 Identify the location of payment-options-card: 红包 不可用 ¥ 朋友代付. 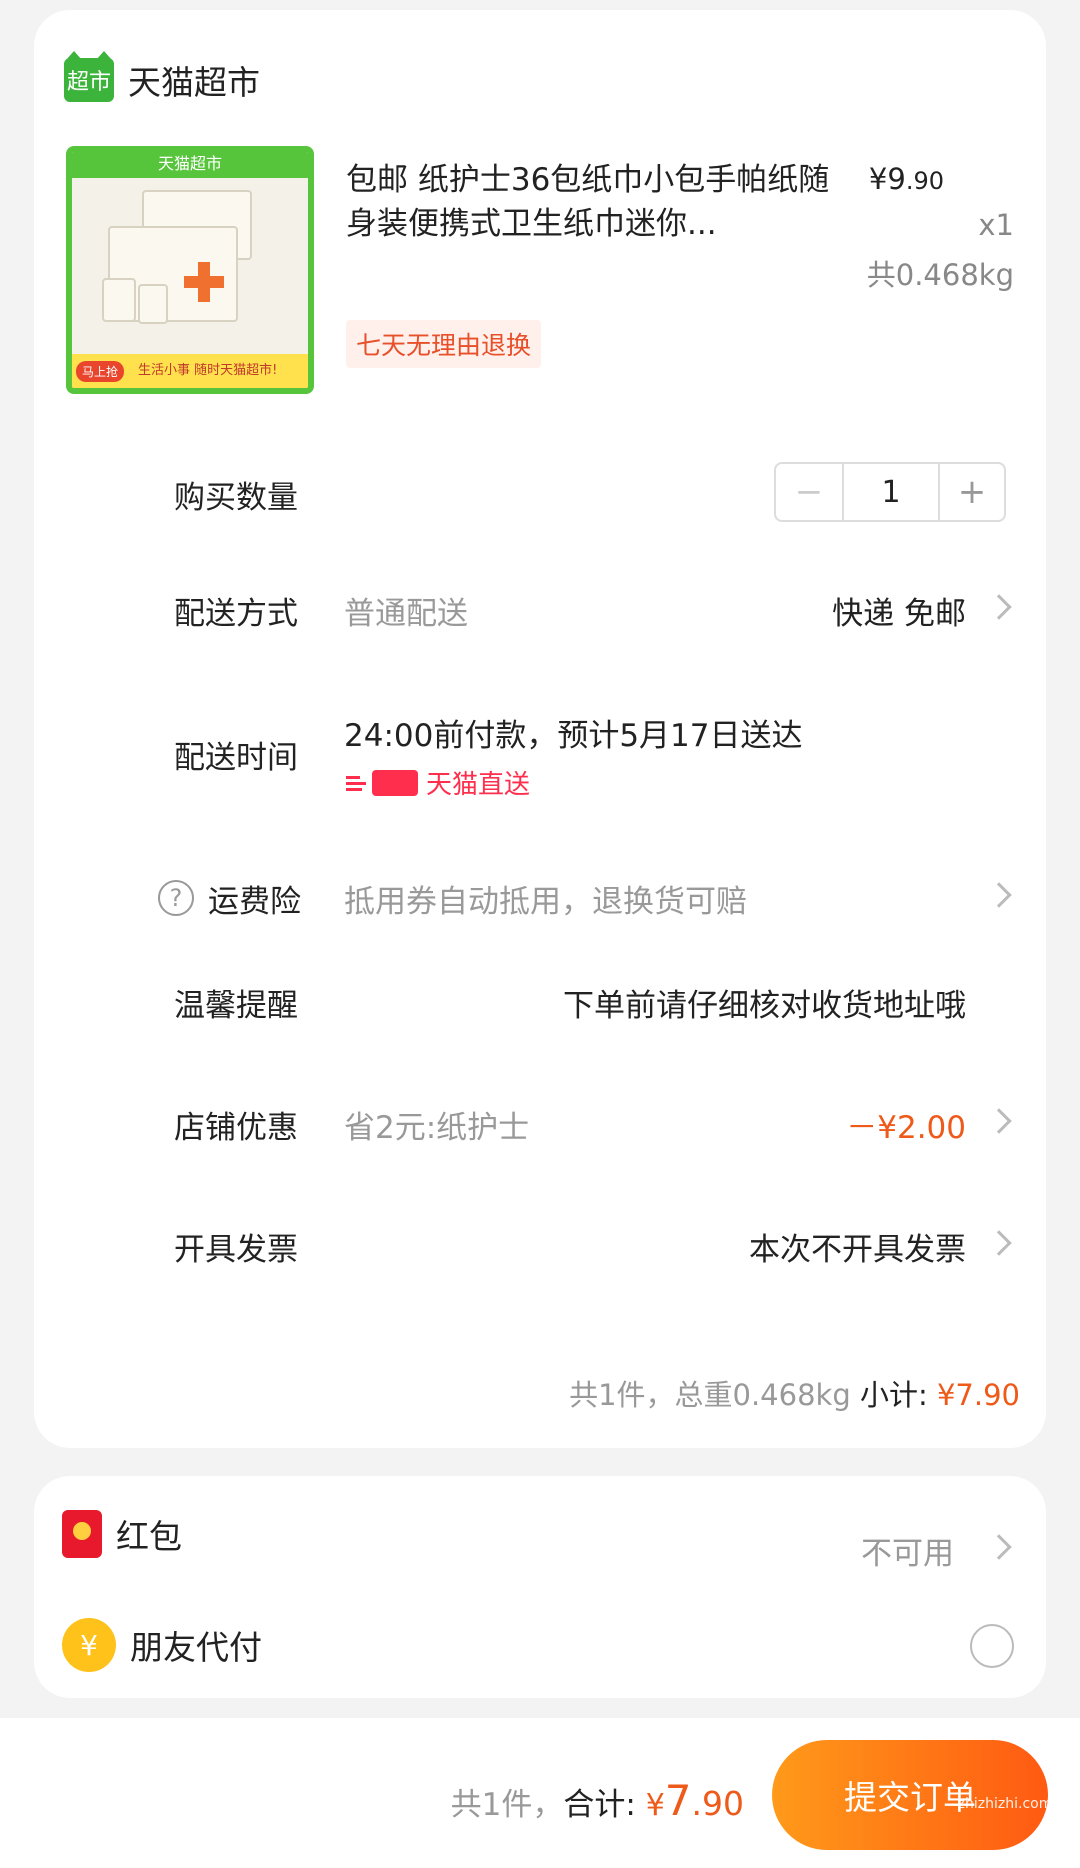
(540, 1587).